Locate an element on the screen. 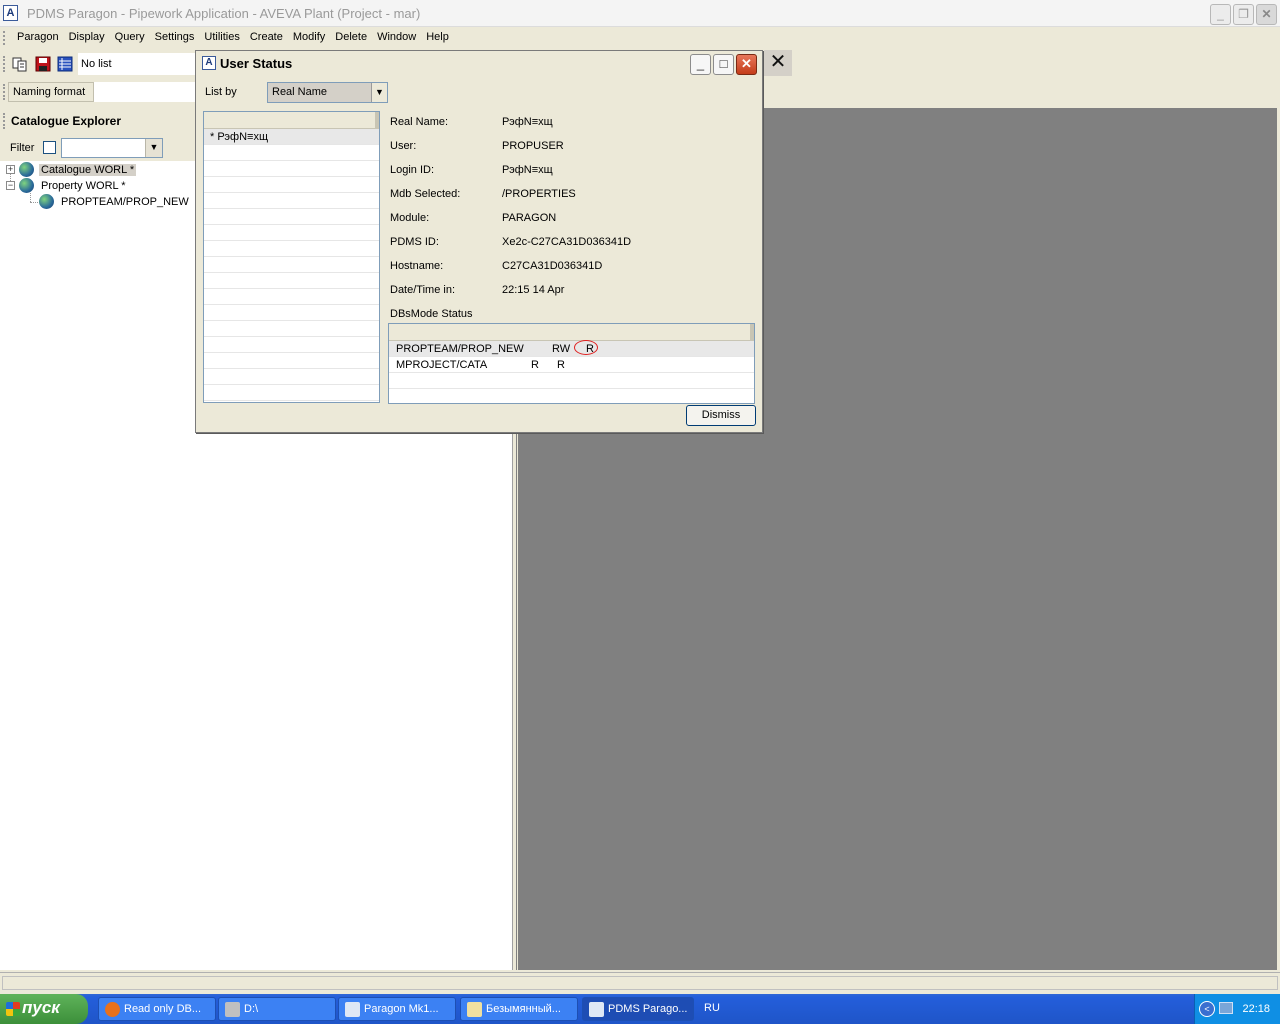 The width and height of the screenshot is (1280, 1024). dbs-mode-table: PROPTEAM/PROP_NEW RW R MPROJECT/CATA R R is located at coordinates (571, 363).